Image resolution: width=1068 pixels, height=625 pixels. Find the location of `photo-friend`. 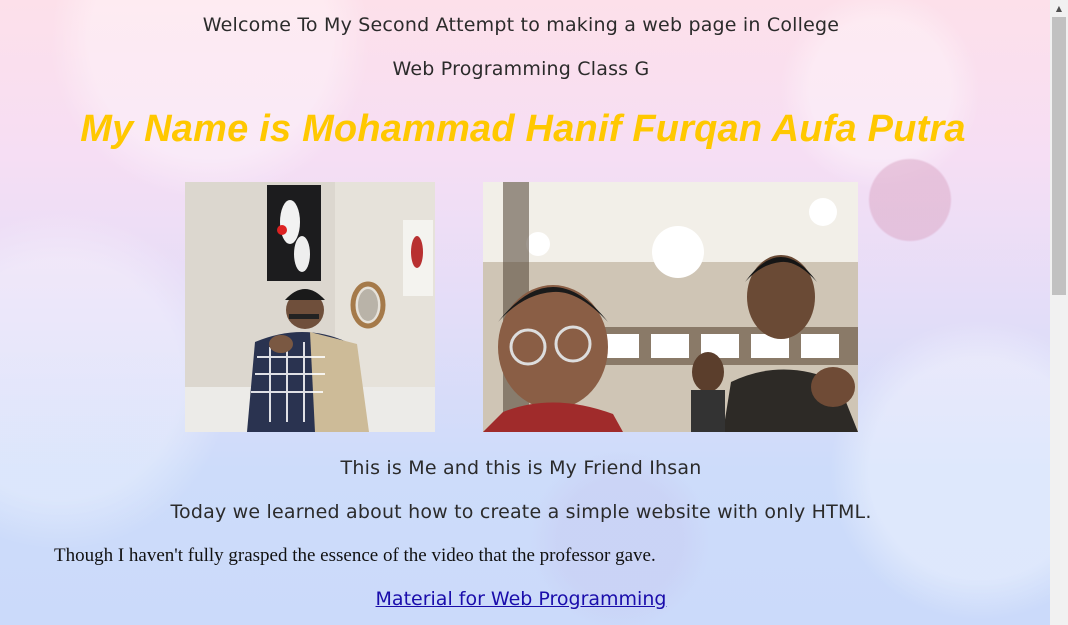

photo-friend is located at coordinates (670, 307).